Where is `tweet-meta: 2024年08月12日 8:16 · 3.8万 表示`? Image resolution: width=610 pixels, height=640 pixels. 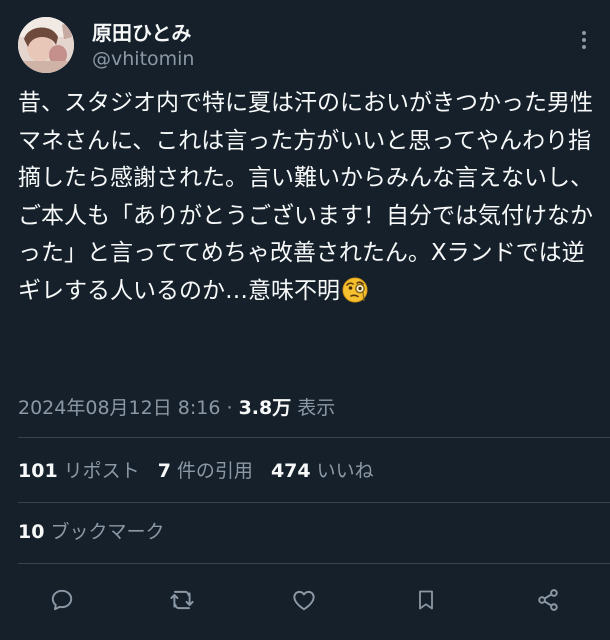 tweet-meta: 2024年08月12日 8:16 · 3.8万 表示 is located at coordinates (176, 408).